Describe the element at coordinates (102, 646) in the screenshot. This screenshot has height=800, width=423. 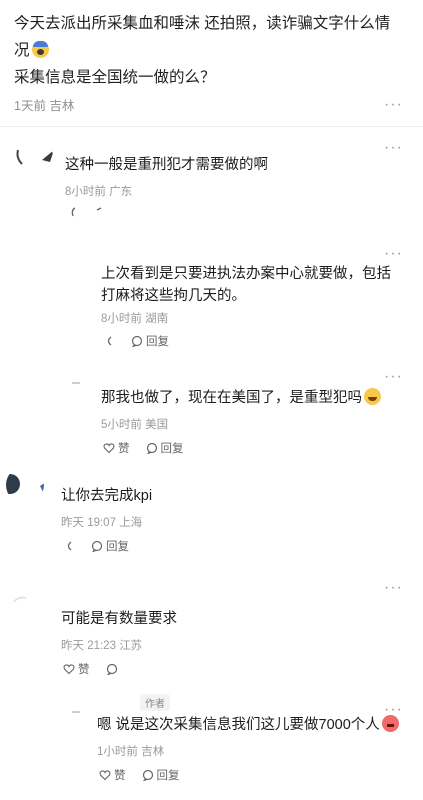
I see `comment-time-location: 昨天 21:23 江苏` at that location.